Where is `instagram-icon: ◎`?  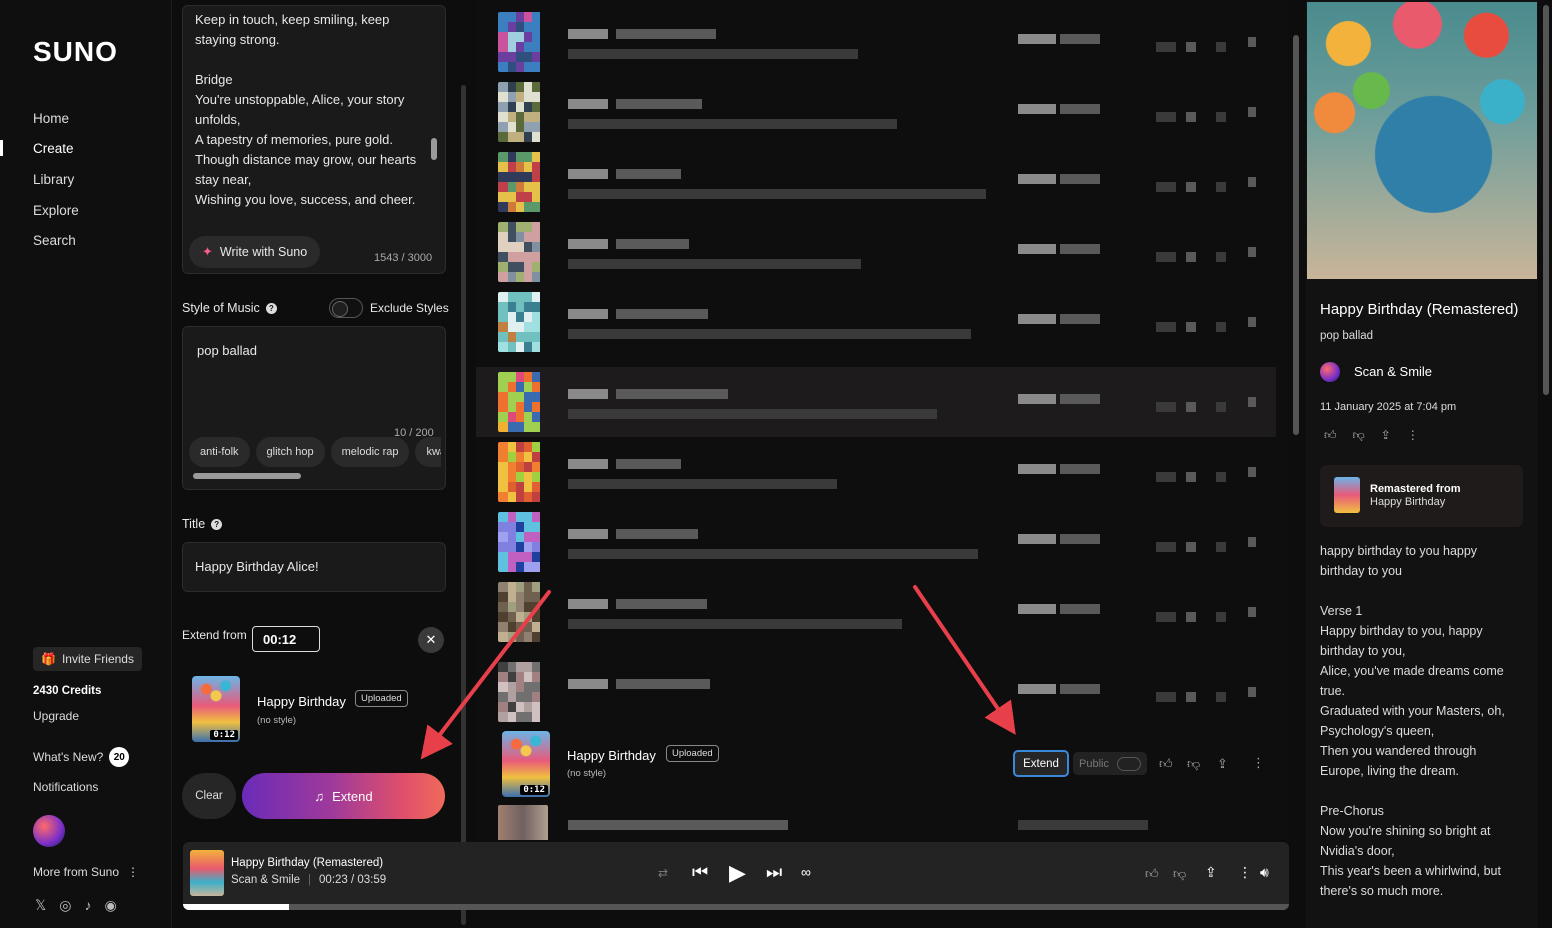
instagram-icon: ◎ is located at coordinates (65, 905).